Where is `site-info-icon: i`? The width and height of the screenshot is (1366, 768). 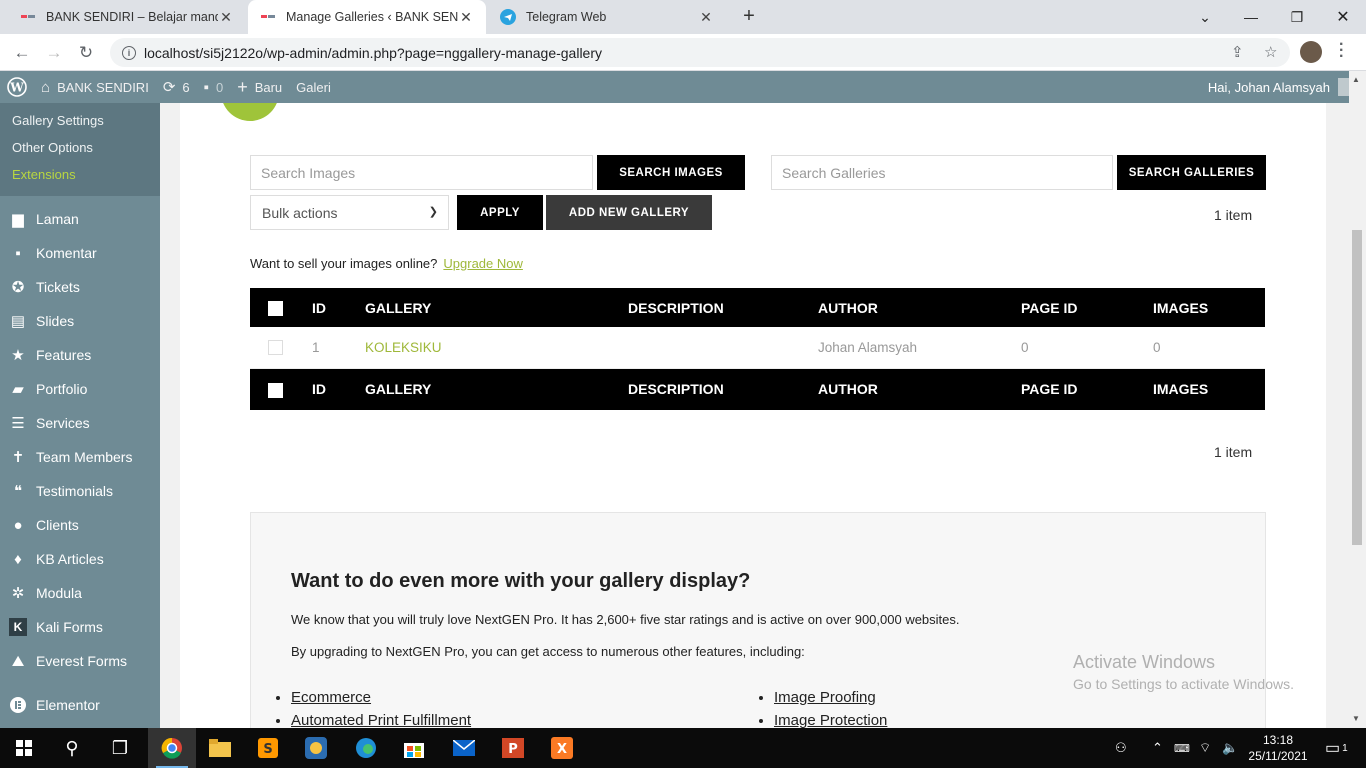
site-info-icon: i is located at coordinates (129, 52).